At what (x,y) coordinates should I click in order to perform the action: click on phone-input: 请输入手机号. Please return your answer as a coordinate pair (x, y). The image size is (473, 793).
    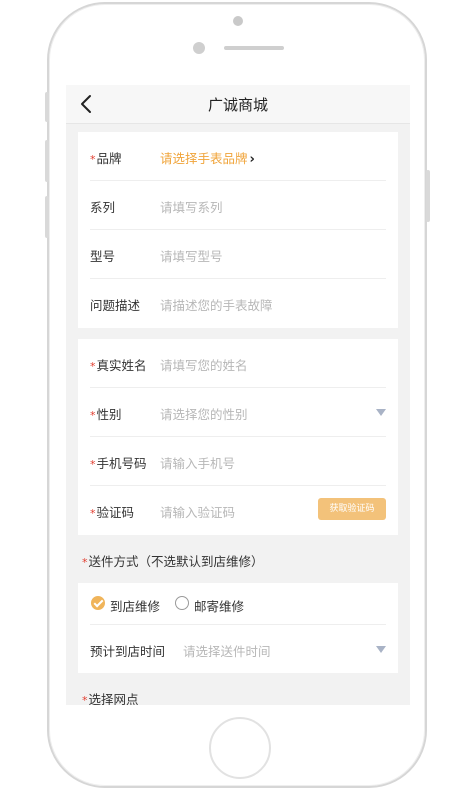
    Looking at the image, I should click on (197, 462).